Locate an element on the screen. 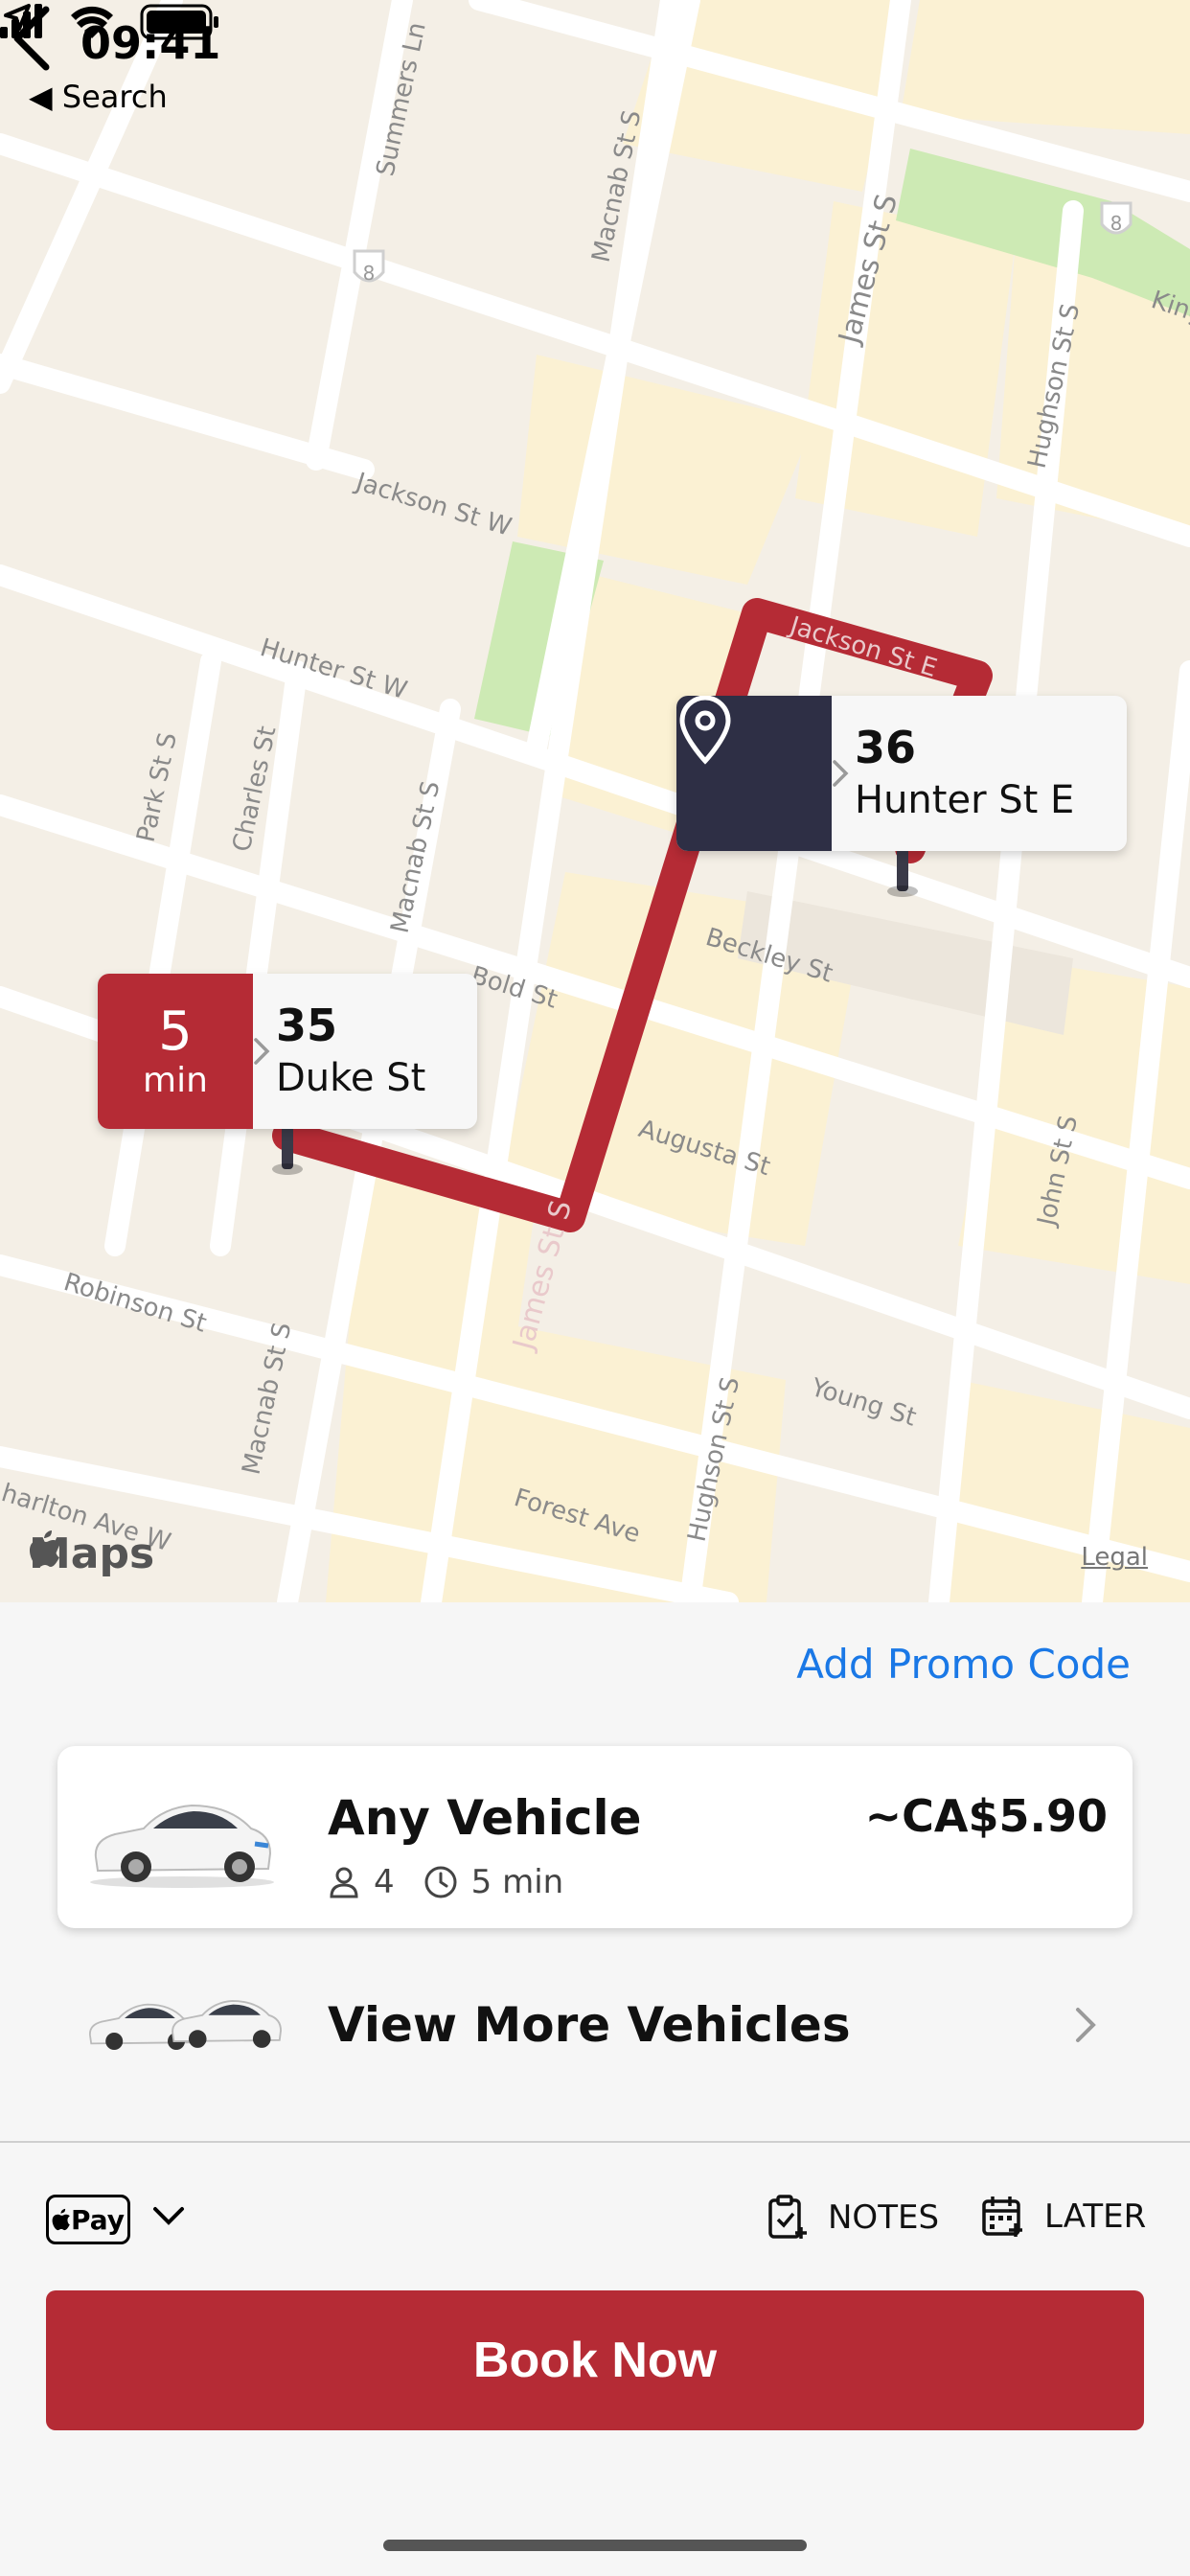  pickup-eta-value: 5 is located at coordinates (175, 1031).